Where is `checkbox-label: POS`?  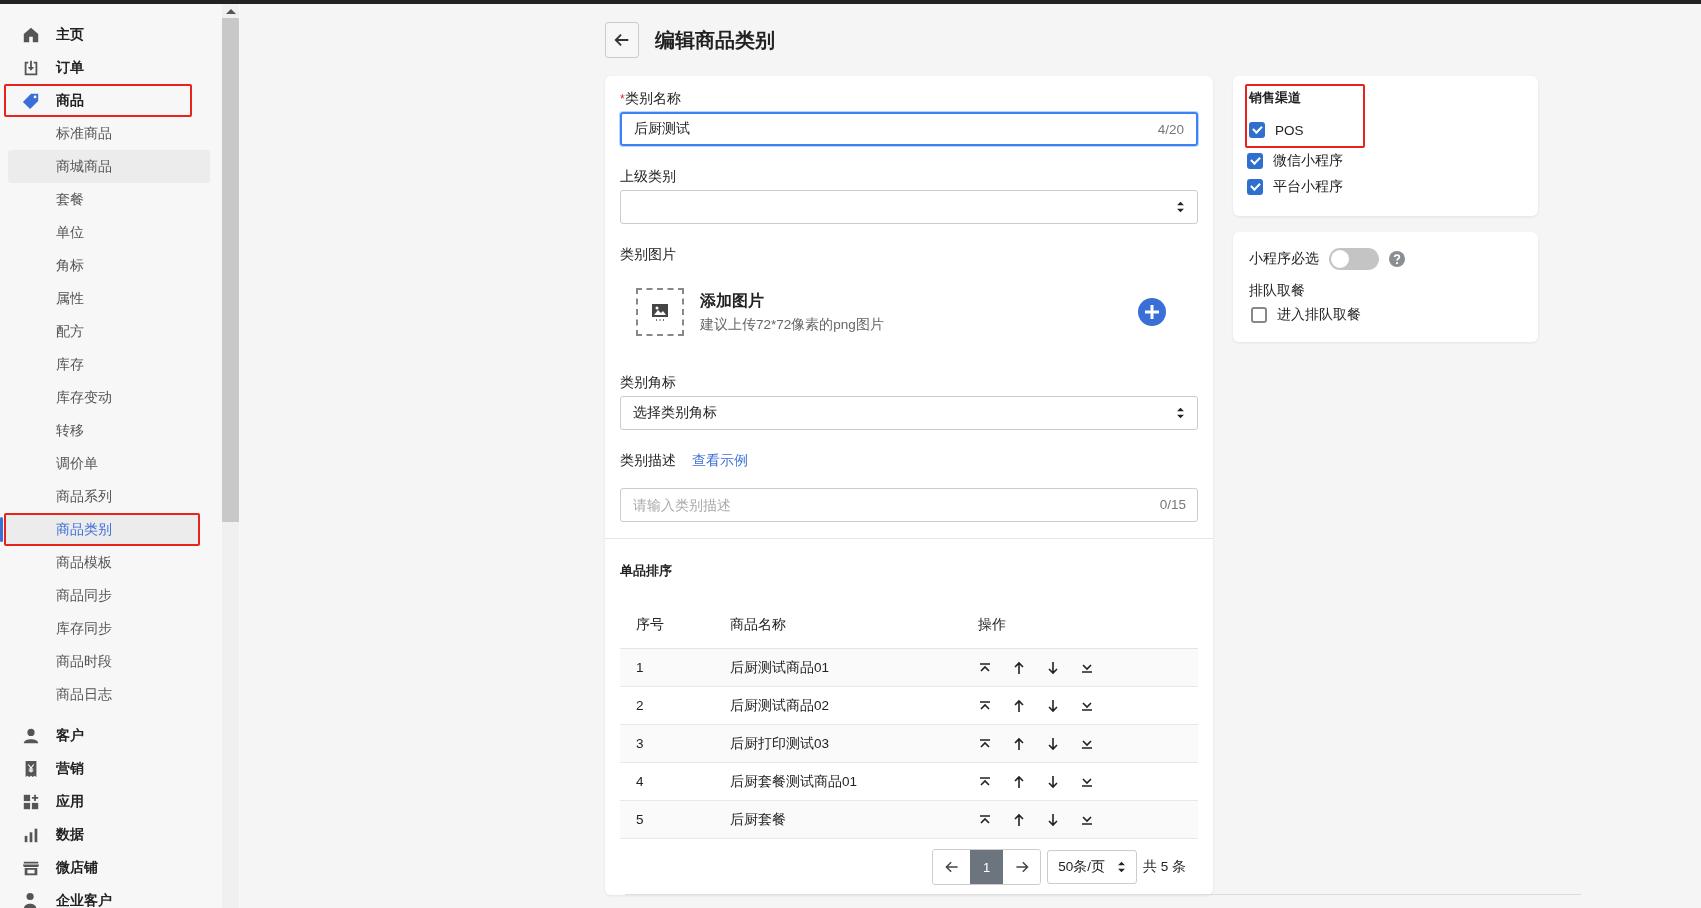
checkbox-label: POS is located at coordinates (1289, 130).